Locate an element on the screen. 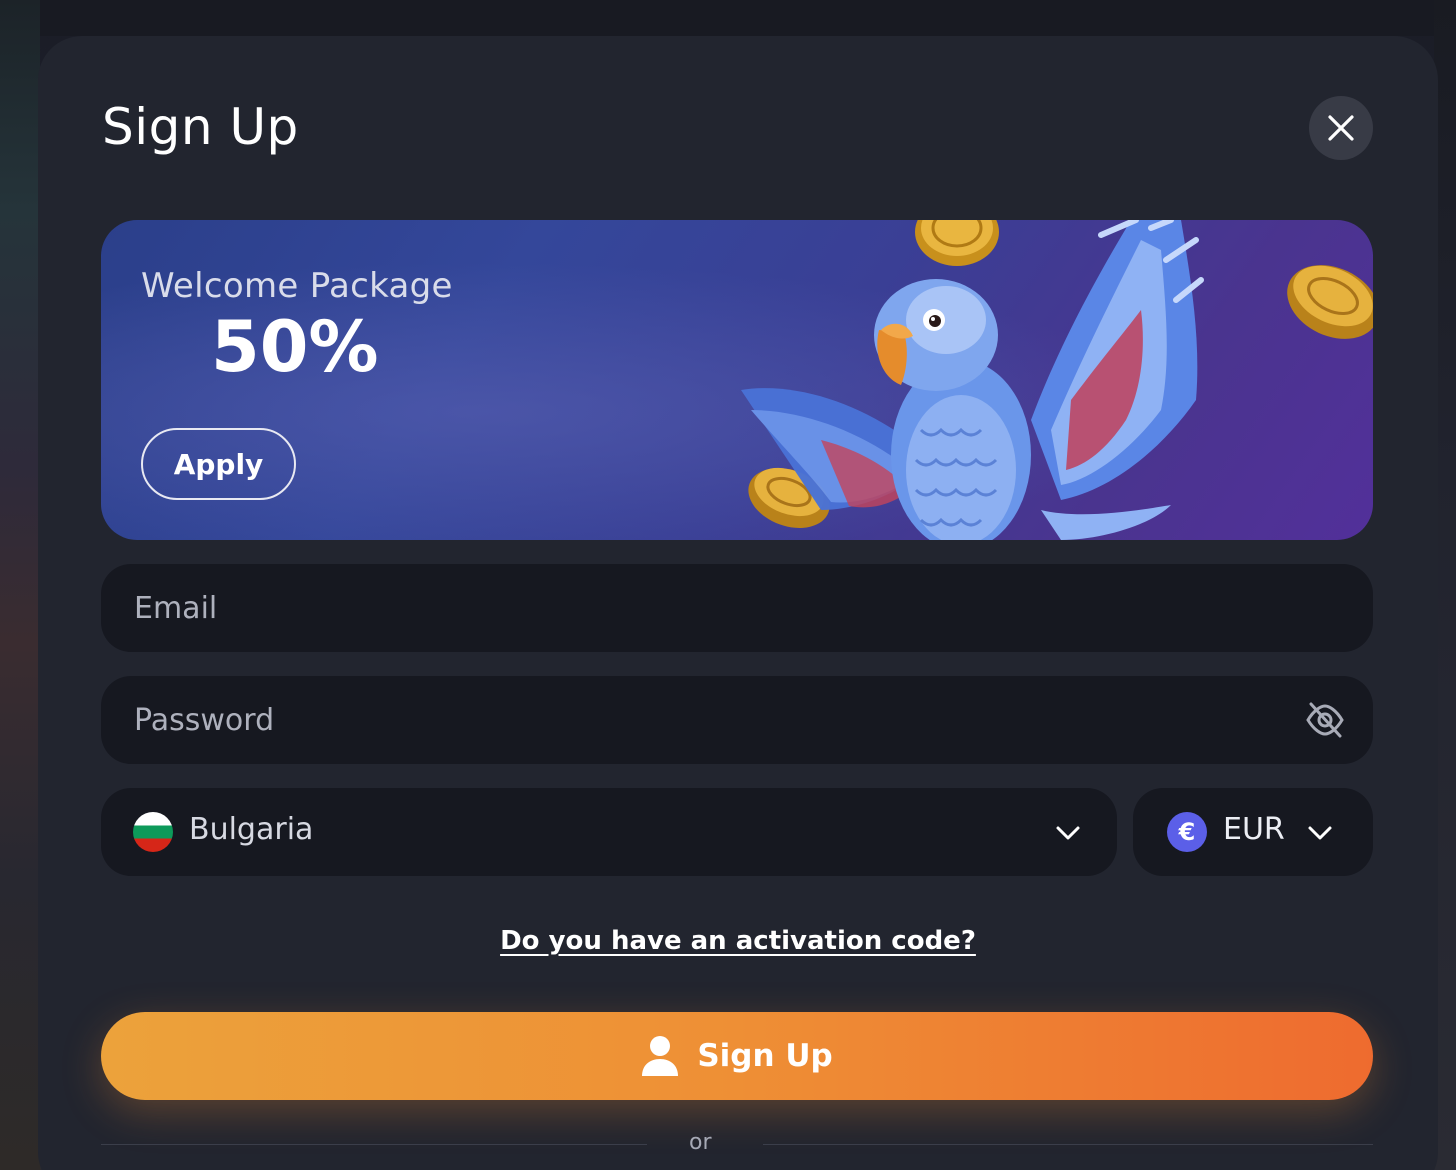  close-button is located at coordinates (1341, 128).